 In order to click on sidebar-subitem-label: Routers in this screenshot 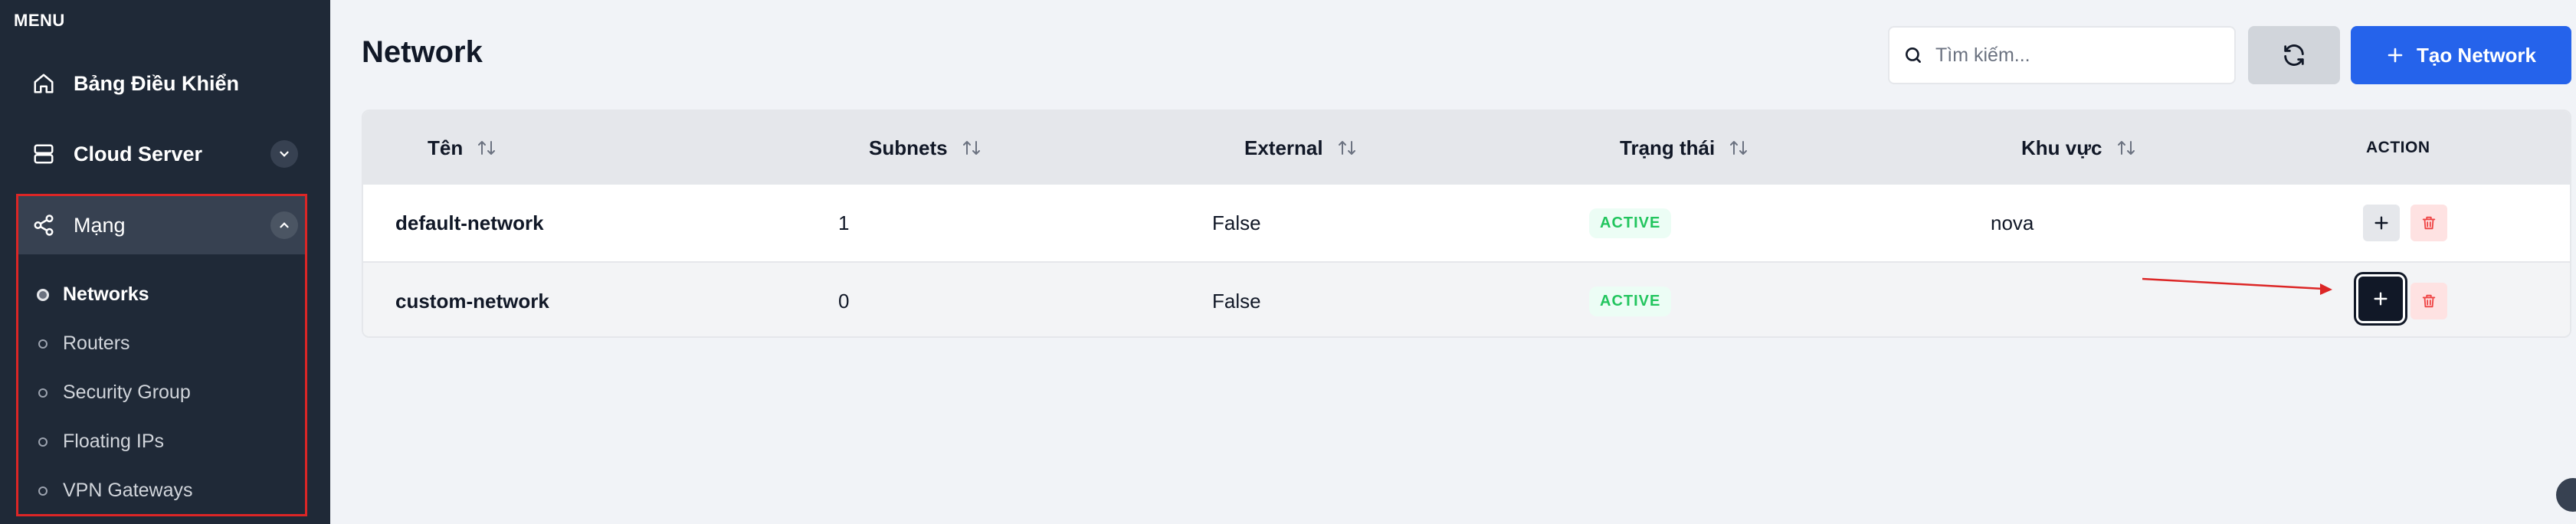, I will do `click(96, 343)`.